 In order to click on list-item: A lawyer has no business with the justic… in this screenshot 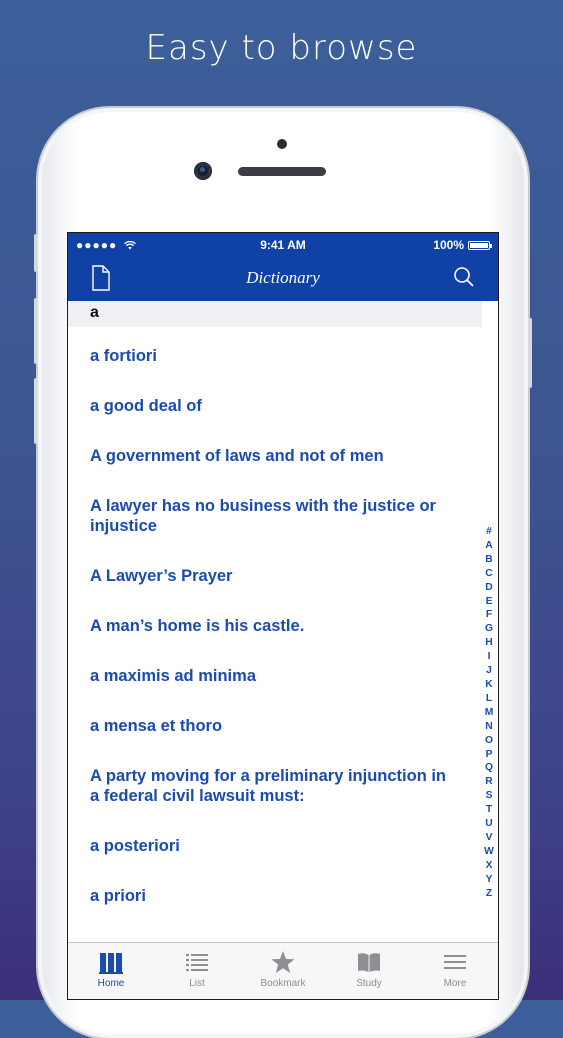, I will do `click(283, 501)`.